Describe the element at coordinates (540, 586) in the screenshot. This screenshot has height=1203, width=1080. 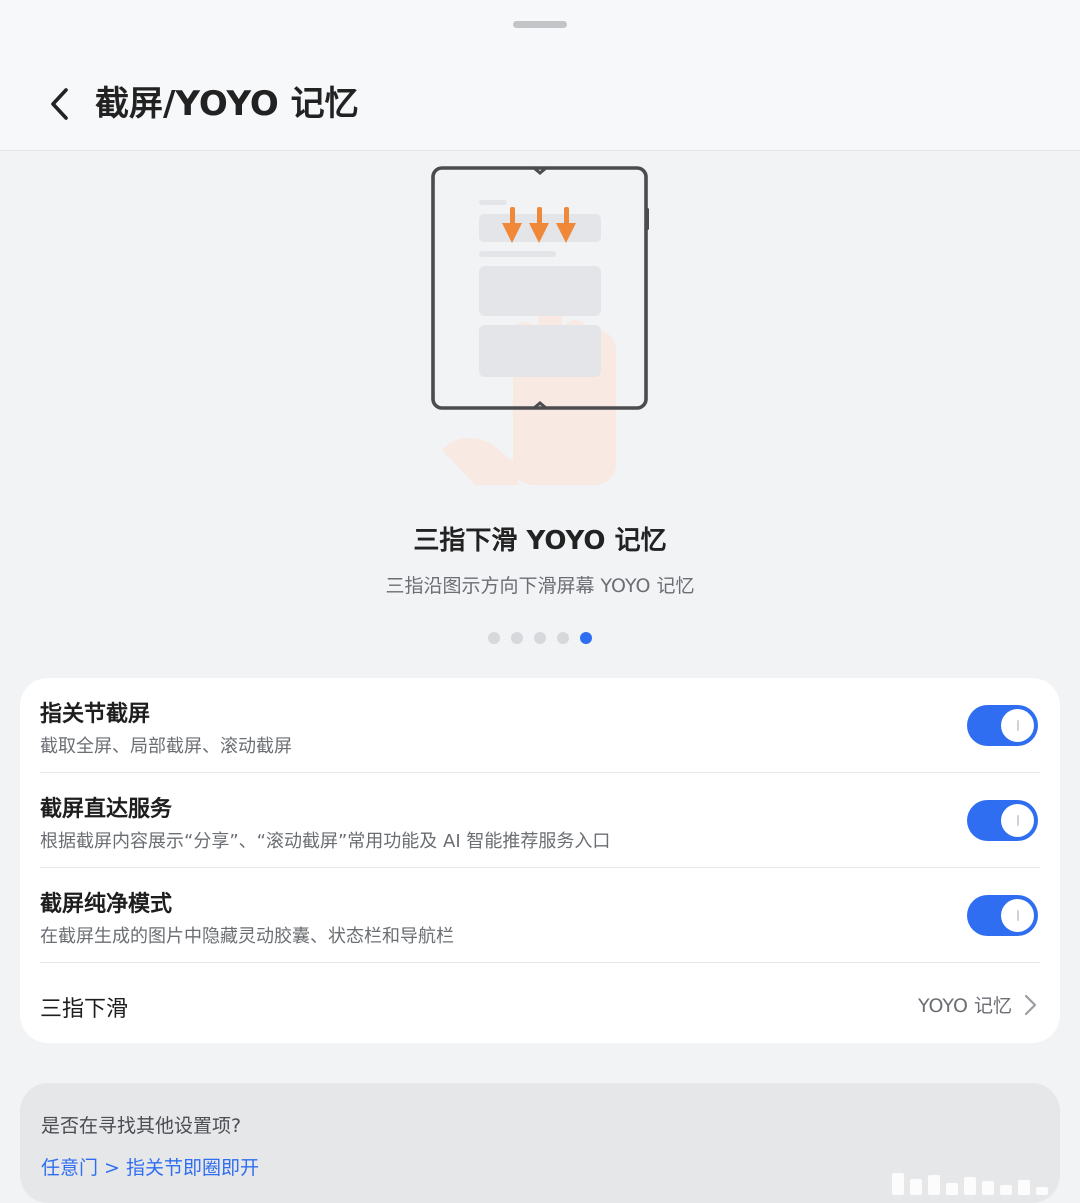
I see `carousel-slide-description: 三指沿图示方向下滑屏幕 YOYO 记忆` at that location.